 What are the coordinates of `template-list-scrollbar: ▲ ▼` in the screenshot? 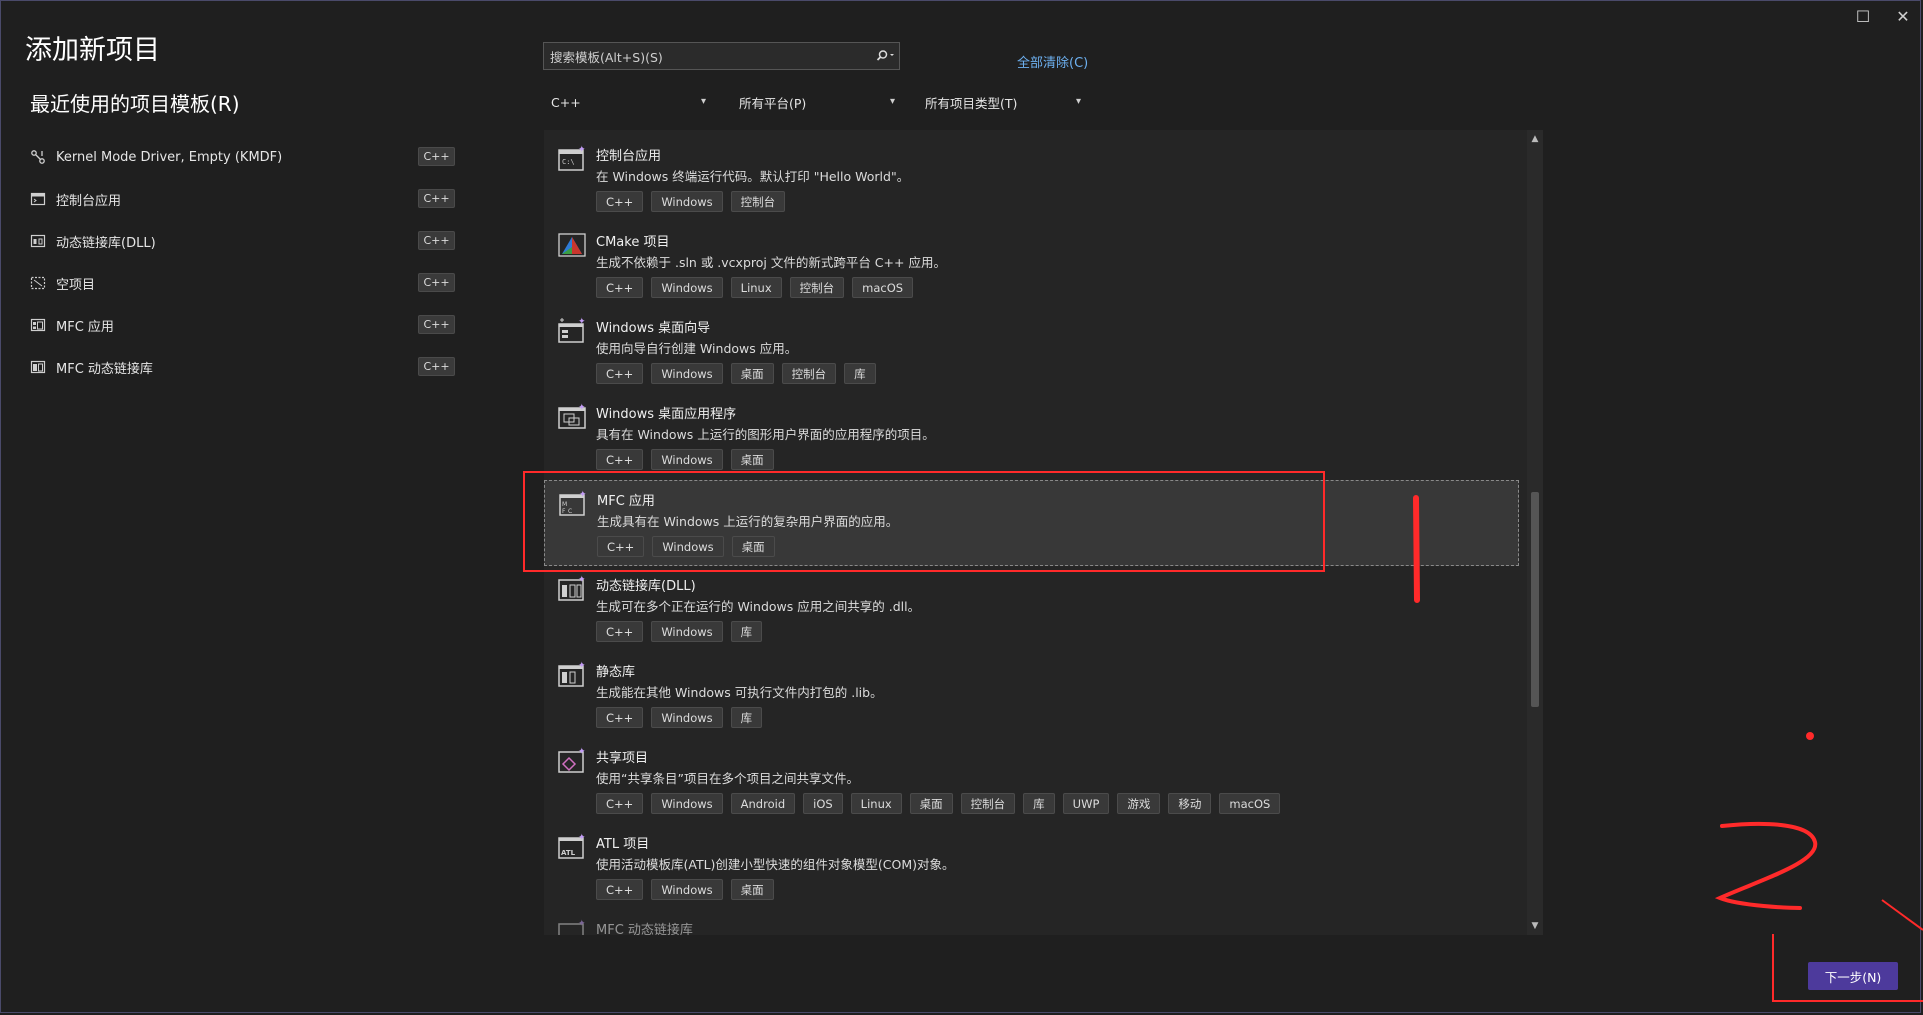 It's located at (1535, 532).